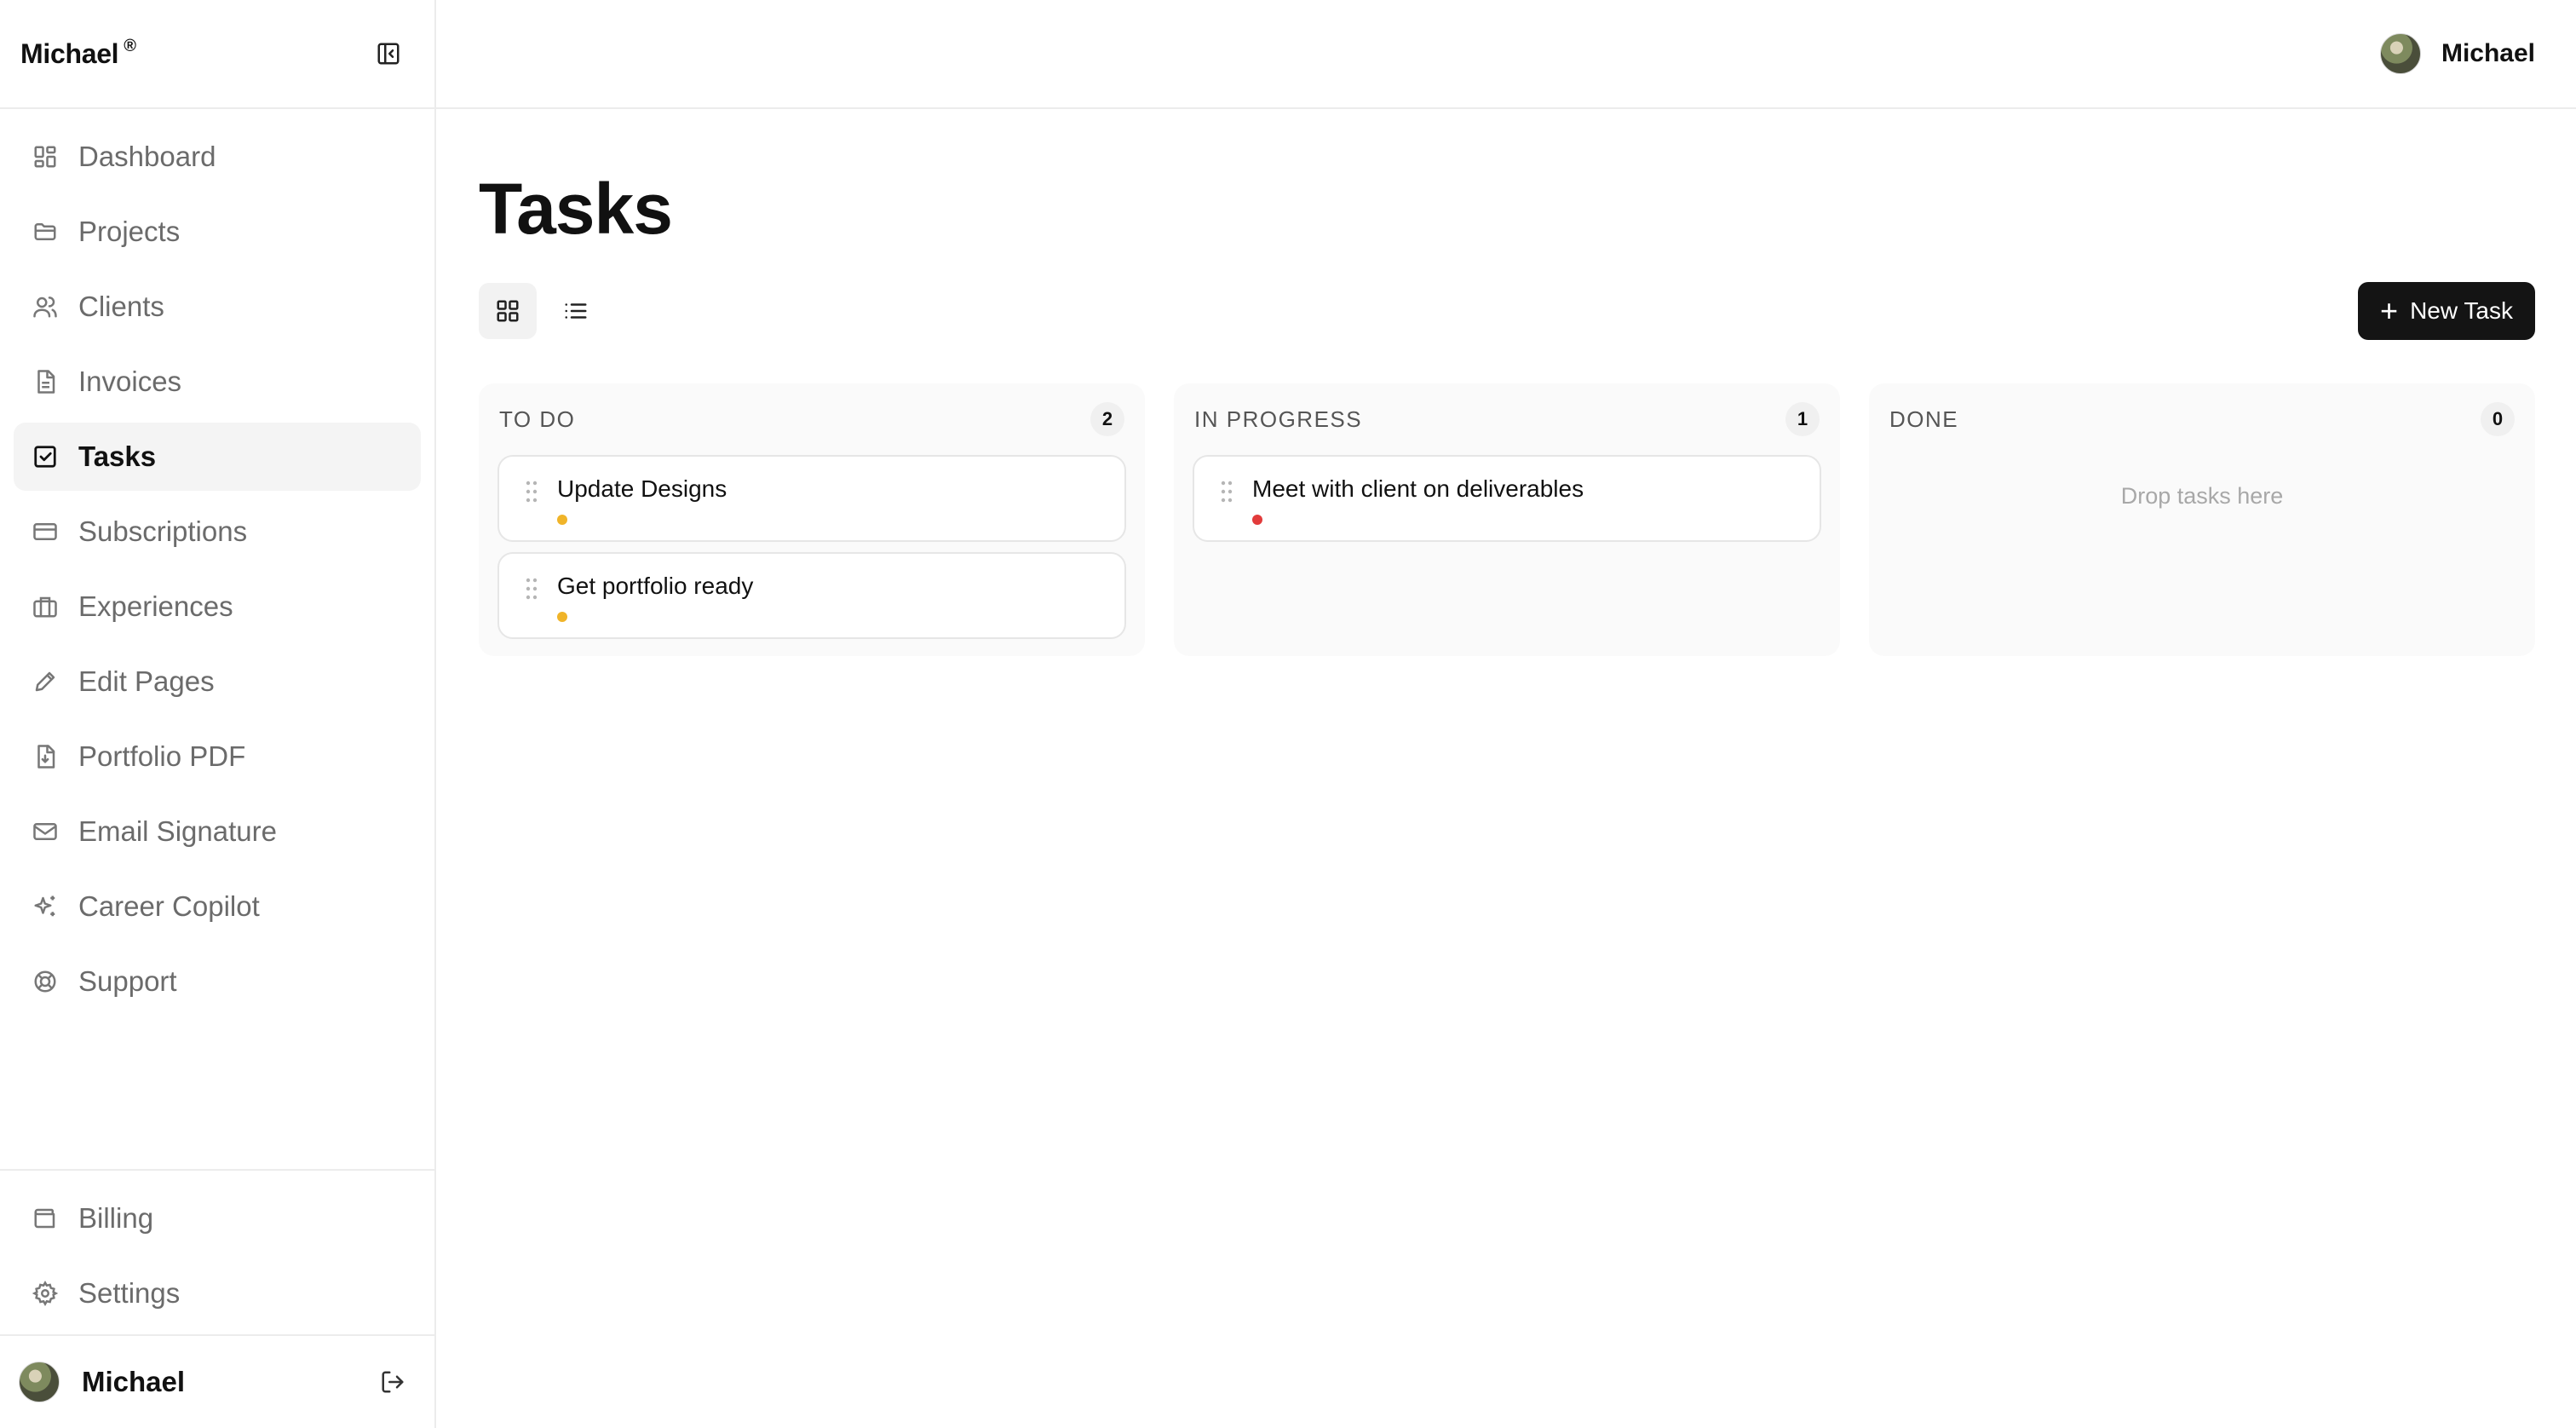 This screenshot has height=1428, width=2576. What do you see at coordinates (116, 1218) in the screenshot?
I see `sidebar-item-label: Billing` at bounding box center [116, 1218].